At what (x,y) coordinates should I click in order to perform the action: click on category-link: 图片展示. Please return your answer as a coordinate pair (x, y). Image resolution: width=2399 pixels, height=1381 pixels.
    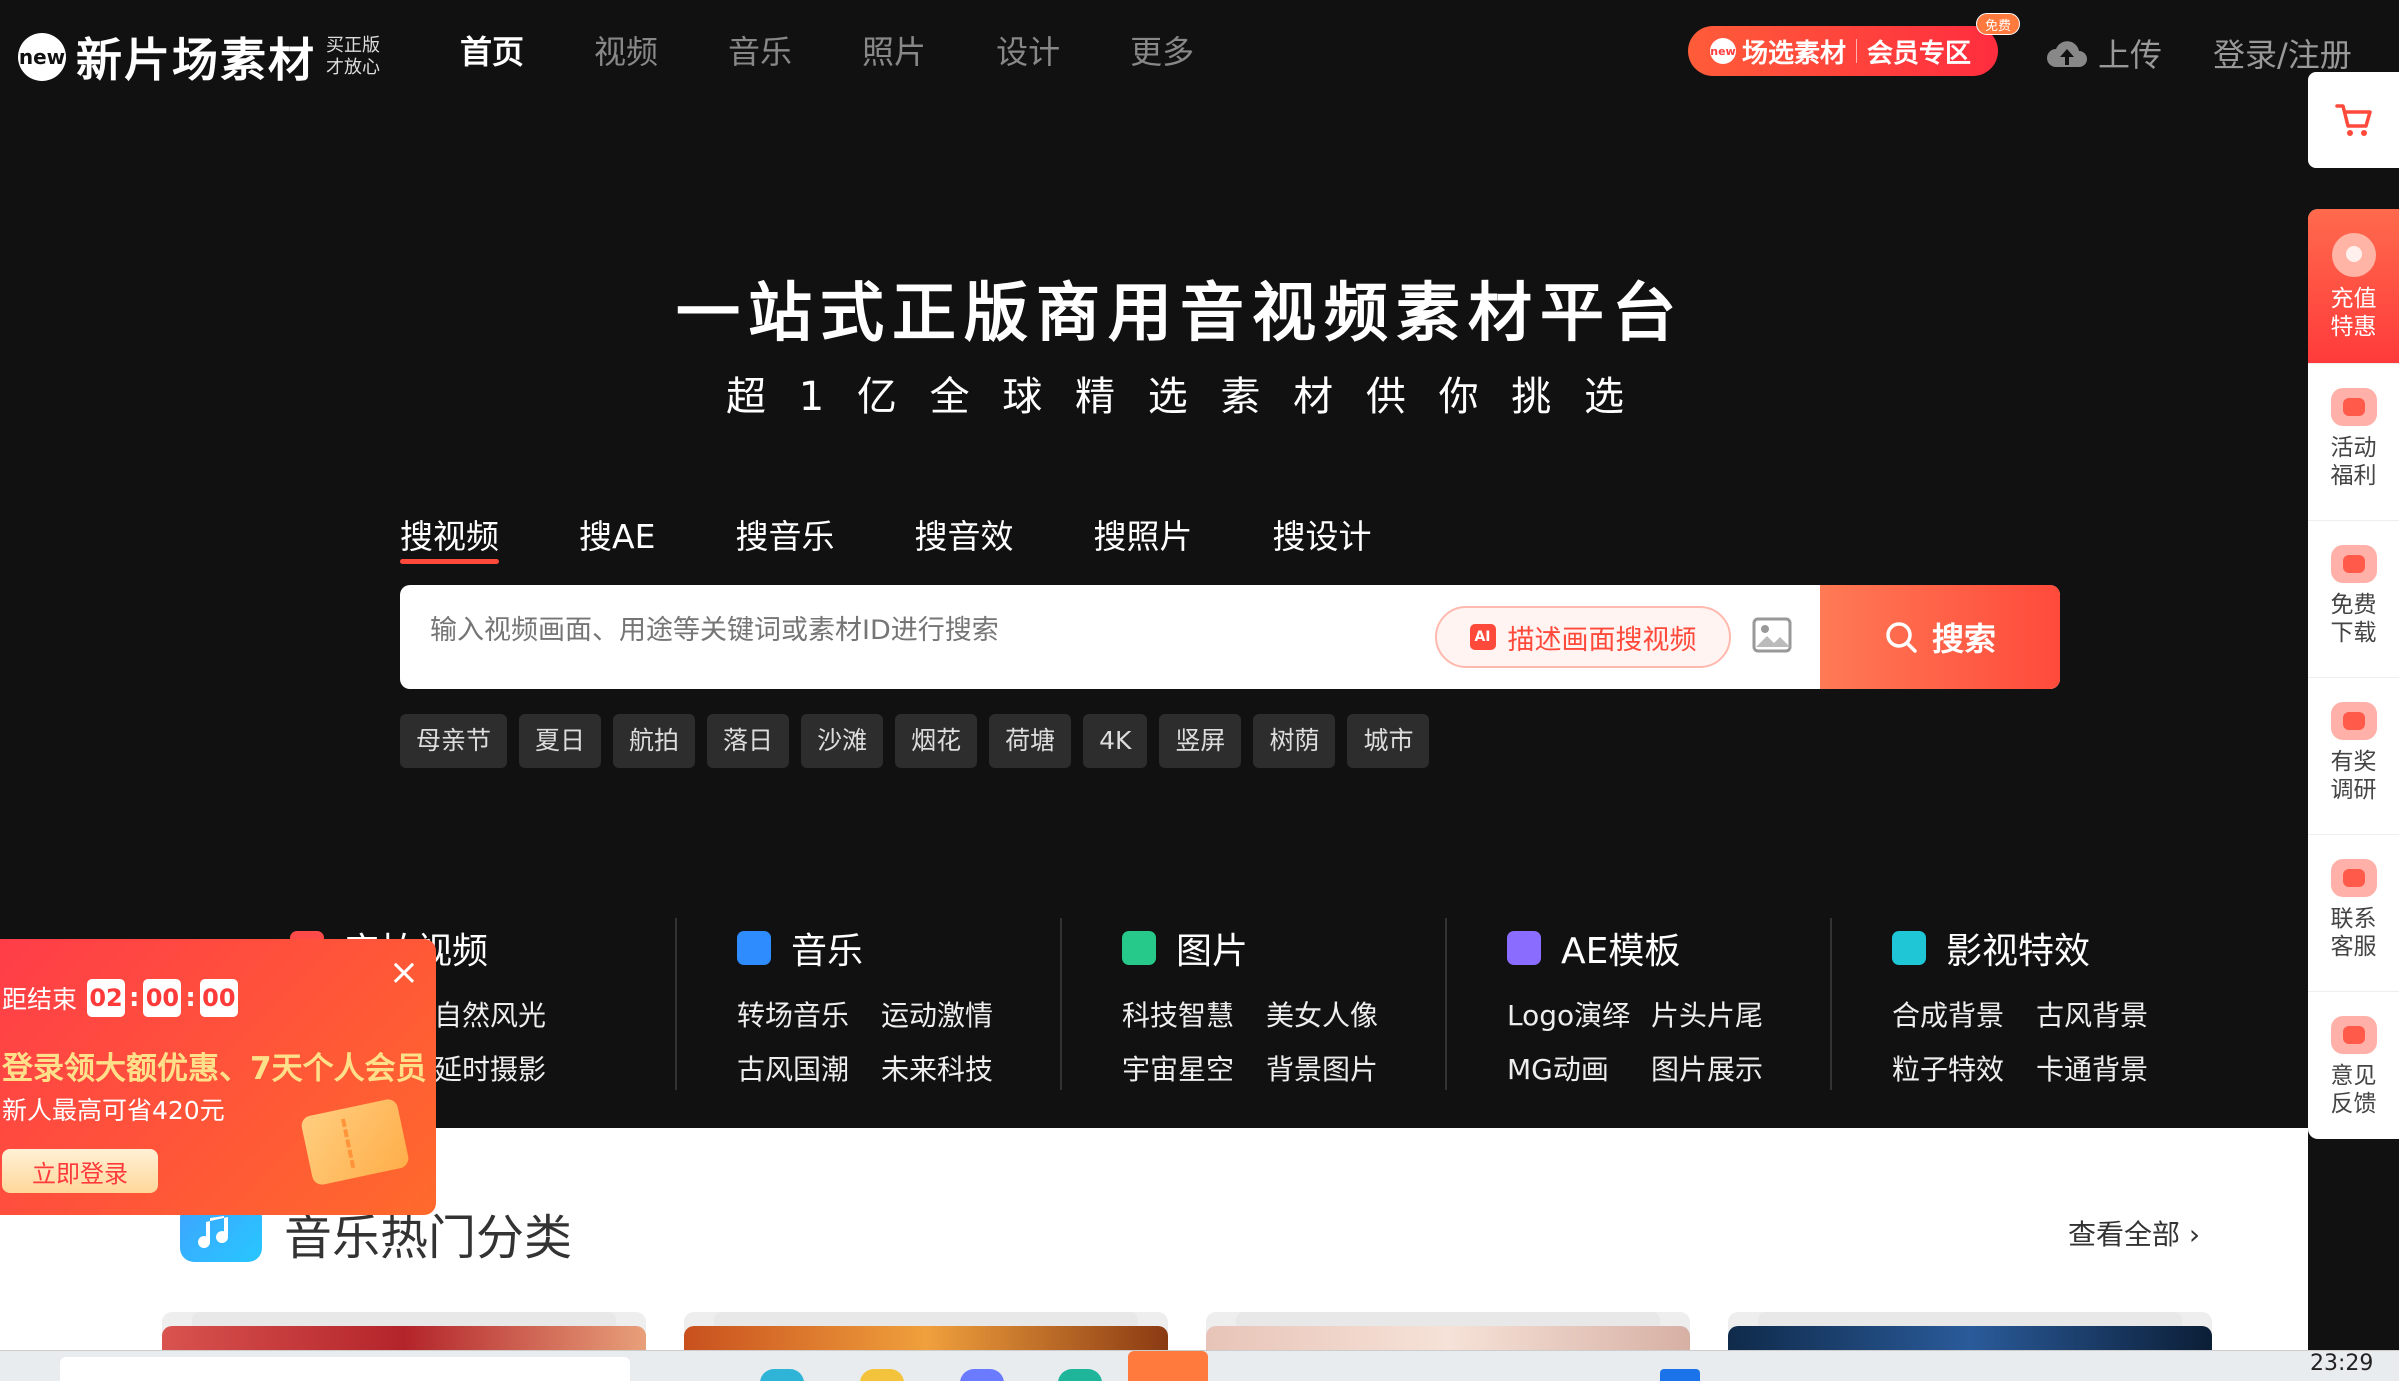
    Looking at the image, I should click on (1723, 1068).